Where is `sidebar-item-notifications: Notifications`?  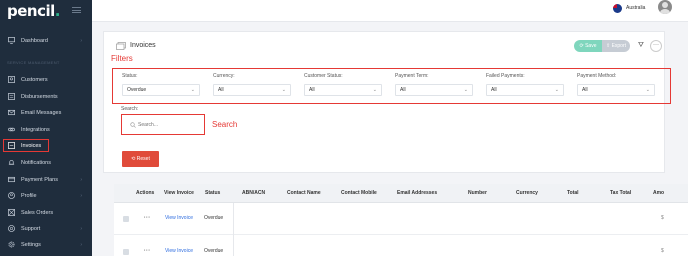
sidebar-item-notifications: Notifications is located at coordinates (46, 162).